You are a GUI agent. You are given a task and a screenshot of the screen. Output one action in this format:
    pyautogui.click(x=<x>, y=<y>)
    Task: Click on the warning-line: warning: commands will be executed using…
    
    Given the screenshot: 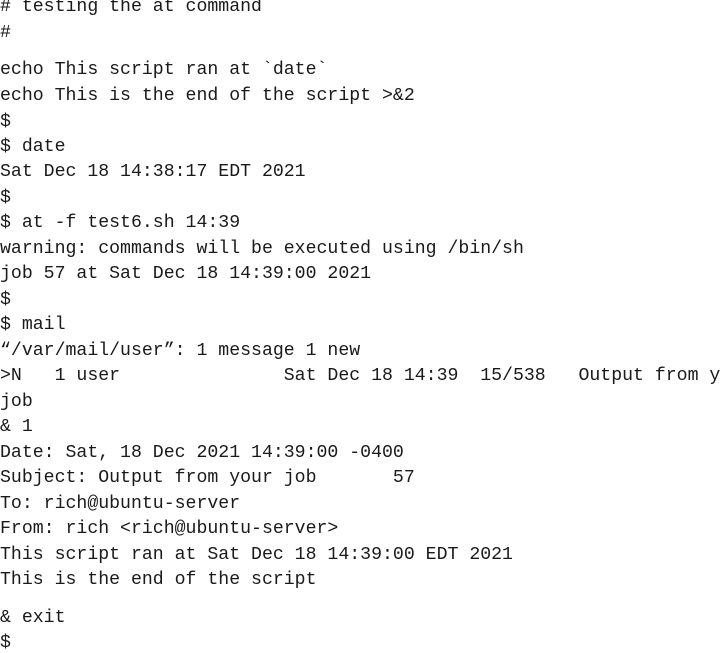 What is the action you would take?
    pyautogui.click(x=262, y=249)
    